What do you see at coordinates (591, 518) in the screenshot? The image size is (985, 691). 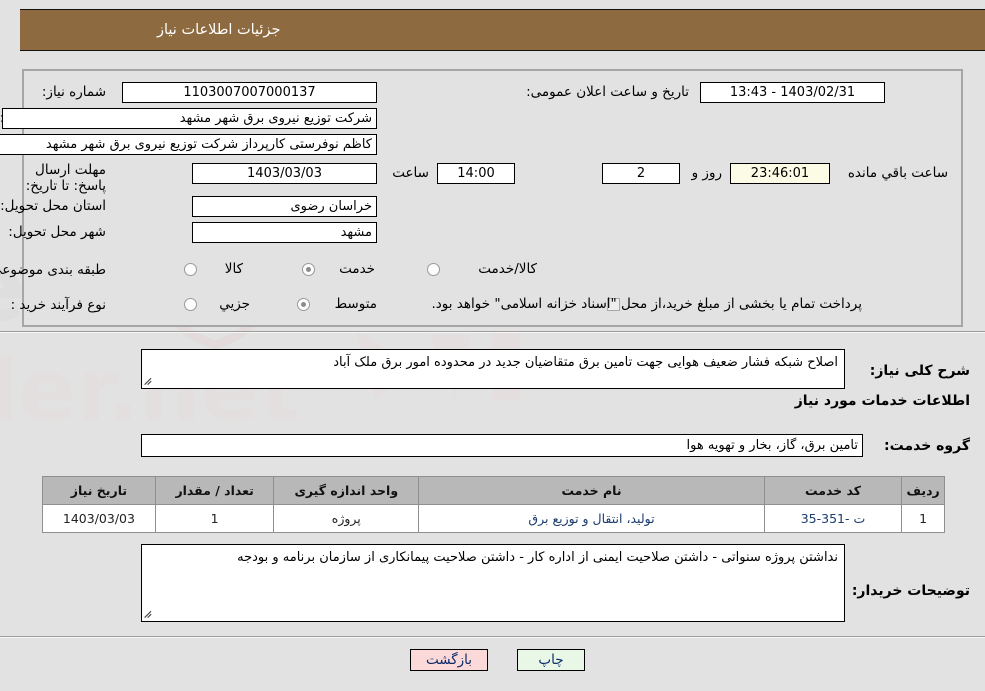 I see `cell-service-name: تولید، انتقال و توزیع برق` at bounding box center [591, 518].